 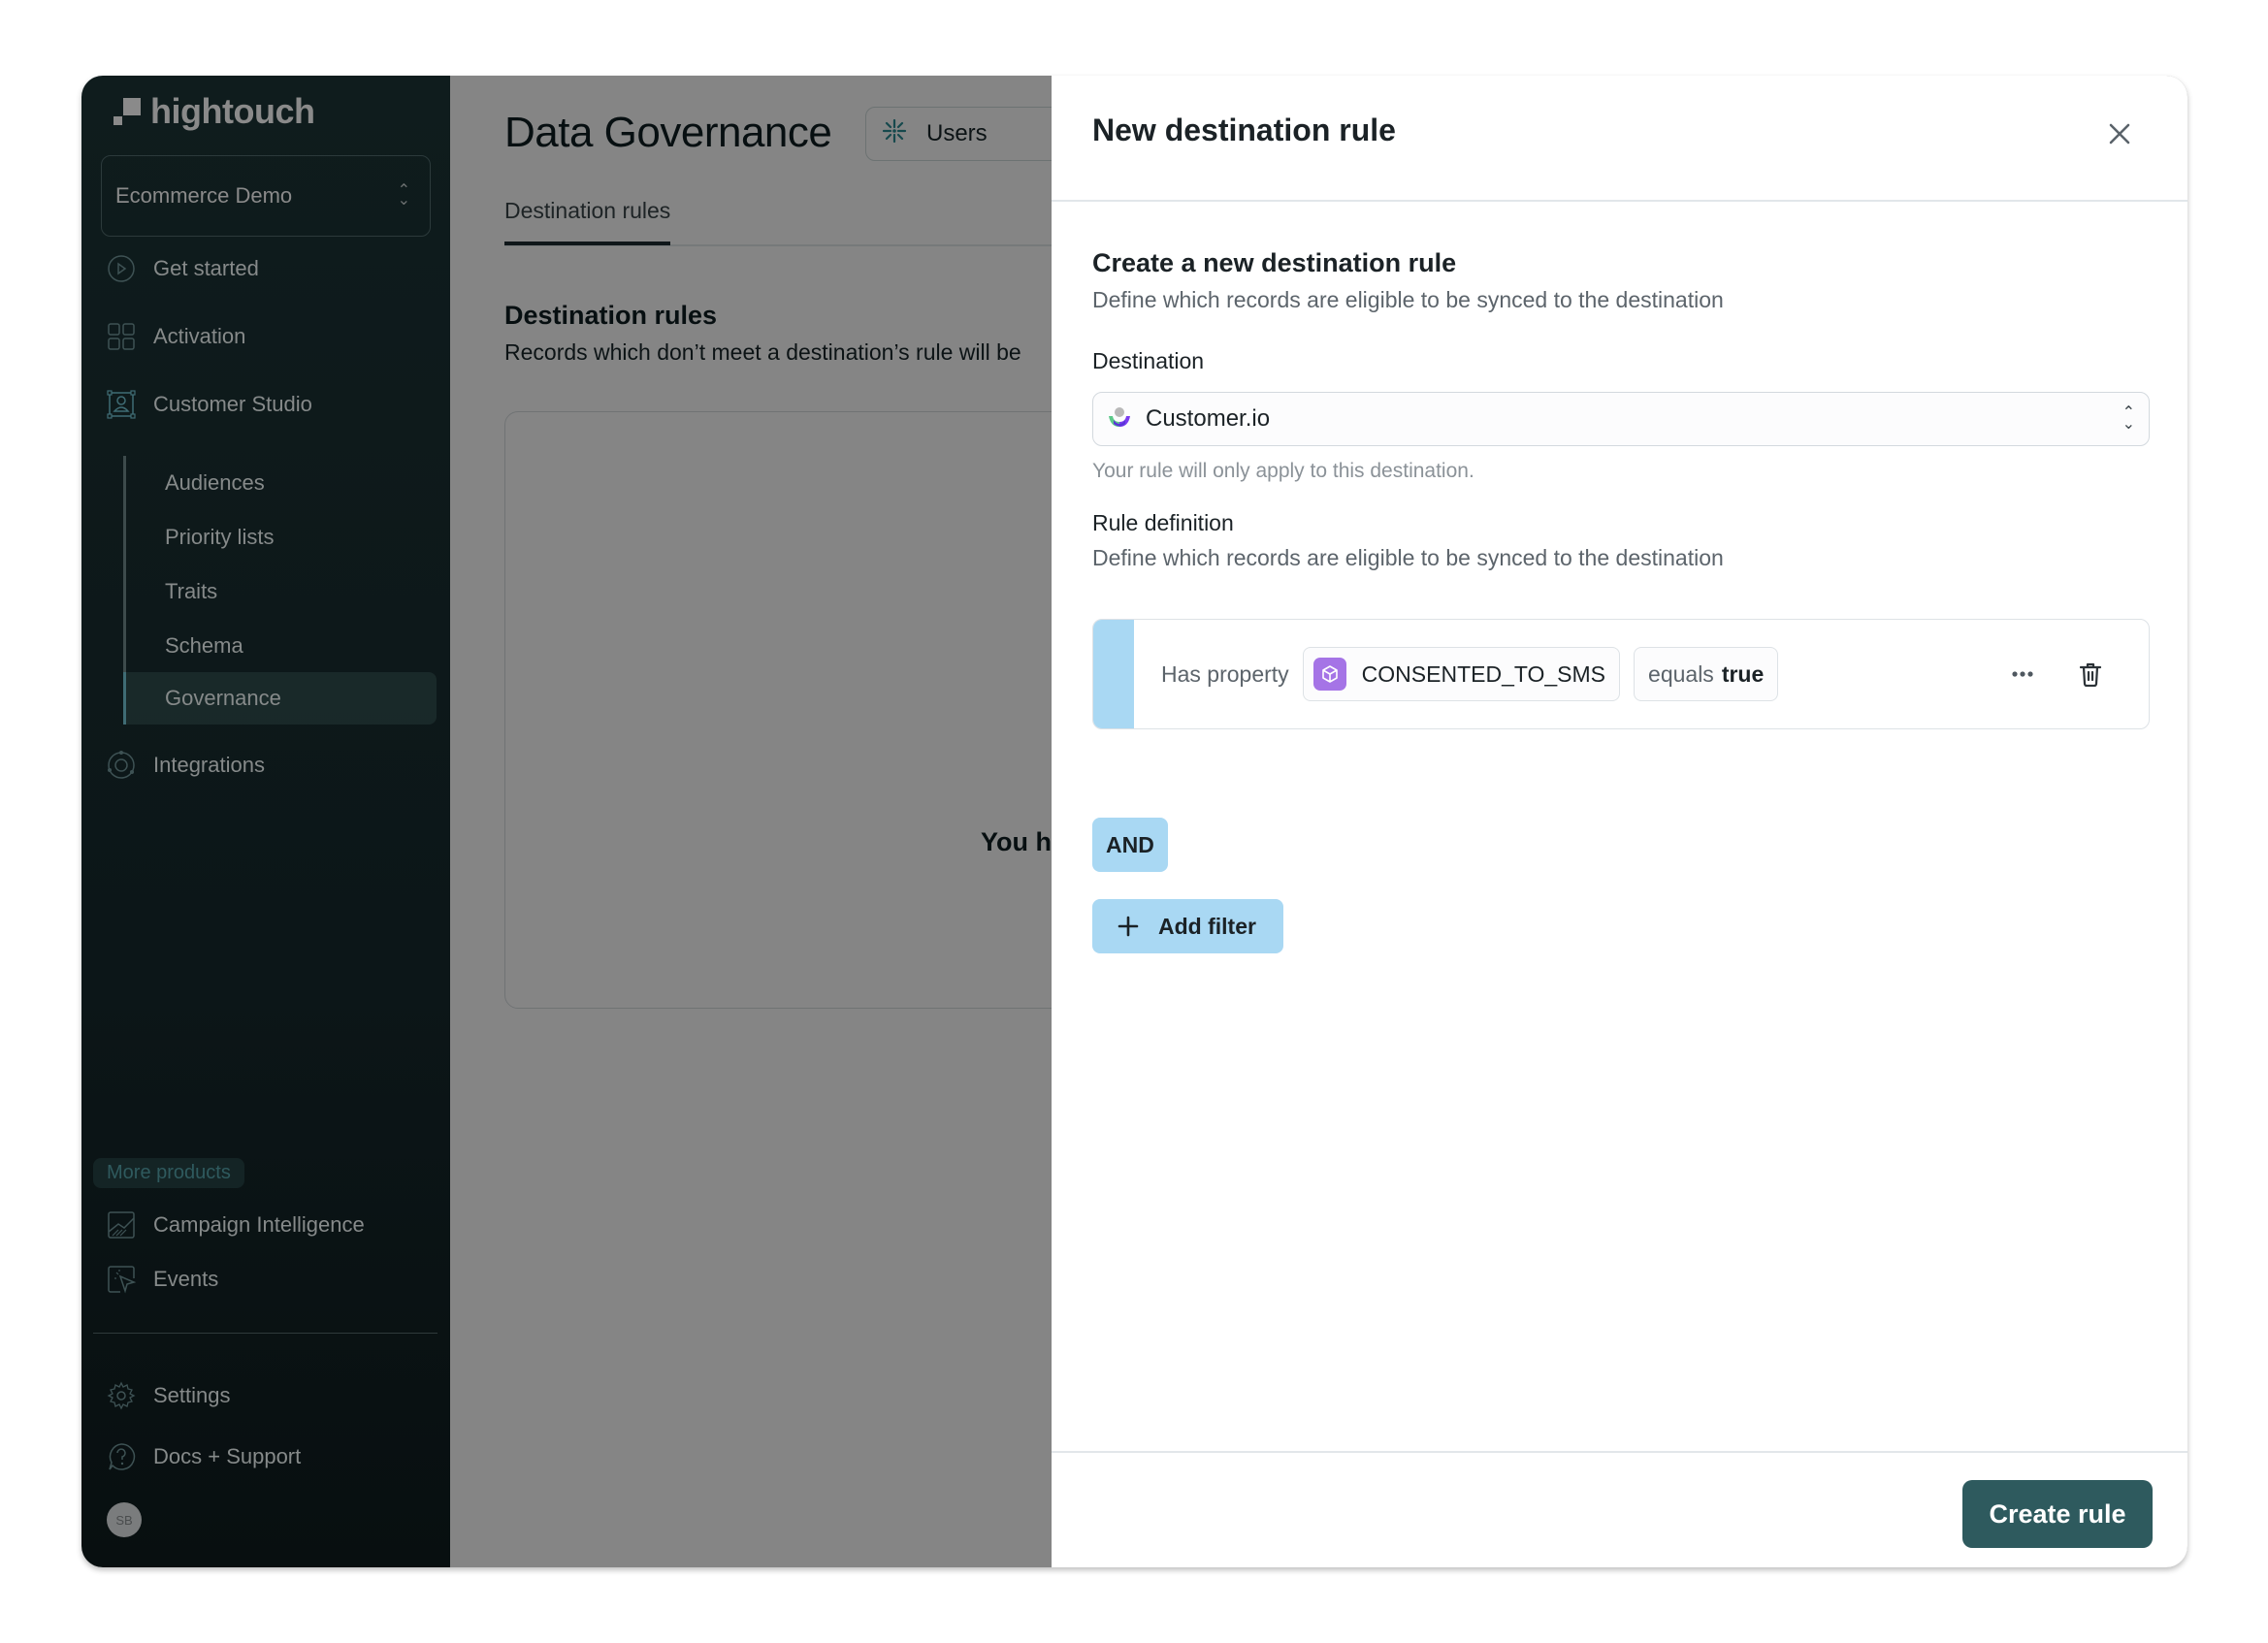 What do you see at coordinates (1619, 1509) in the screenshot?
I see `drawer-footer: Create rule` at bounding box center [1619, 1509].